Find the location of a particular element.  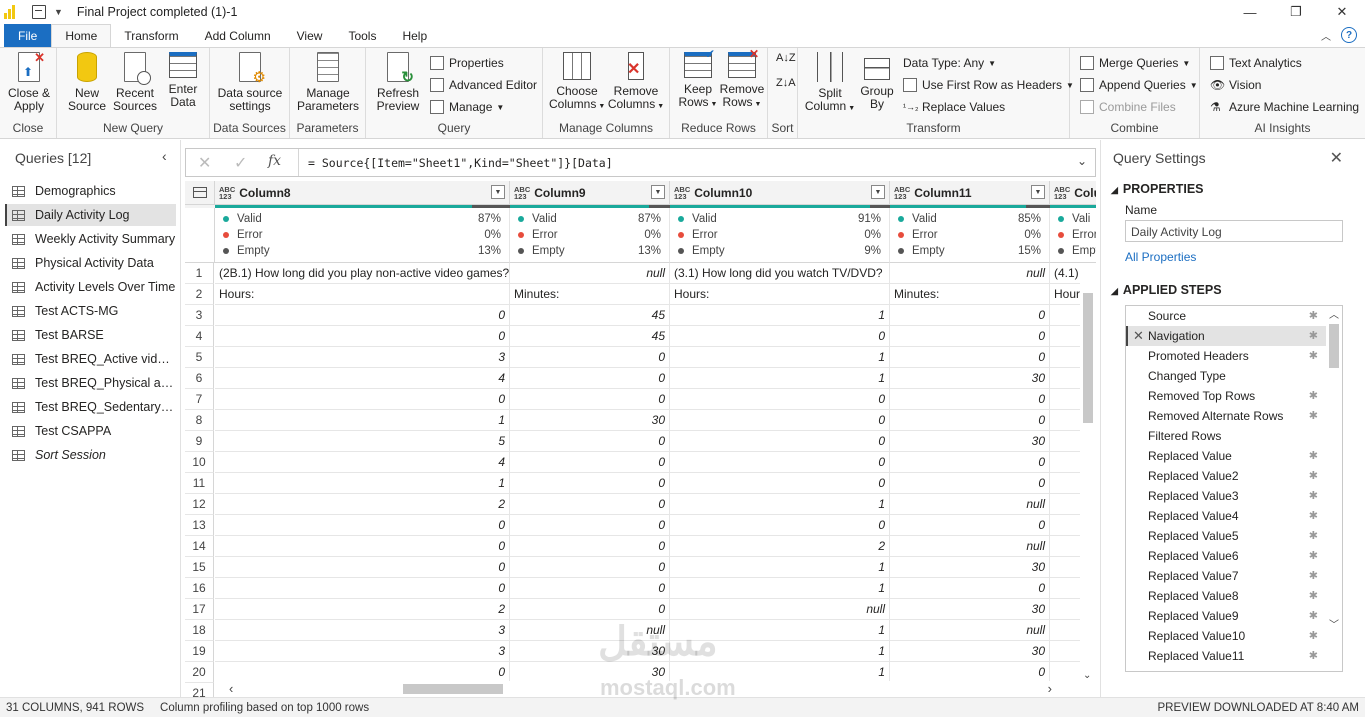

row-number: 15 is located at coordinates (199, 567).